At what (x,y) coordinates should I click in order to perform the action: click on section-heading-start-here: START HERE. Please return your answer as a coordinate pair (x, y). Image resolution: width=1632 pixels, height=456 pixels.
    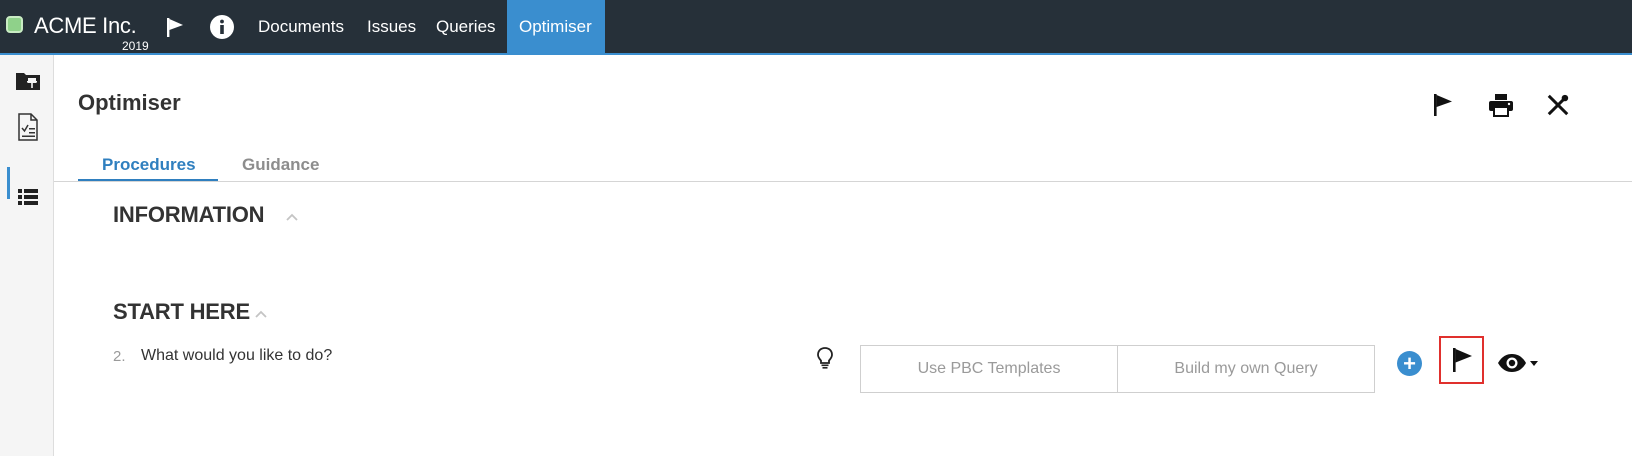
    Looking at the image, I should click on (181, 312).